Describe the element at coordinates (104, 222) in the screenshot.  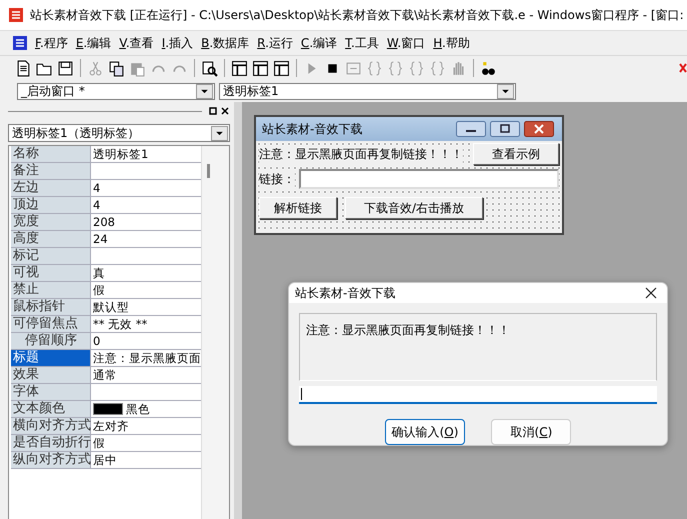
I see `property-value: 208` at that location.